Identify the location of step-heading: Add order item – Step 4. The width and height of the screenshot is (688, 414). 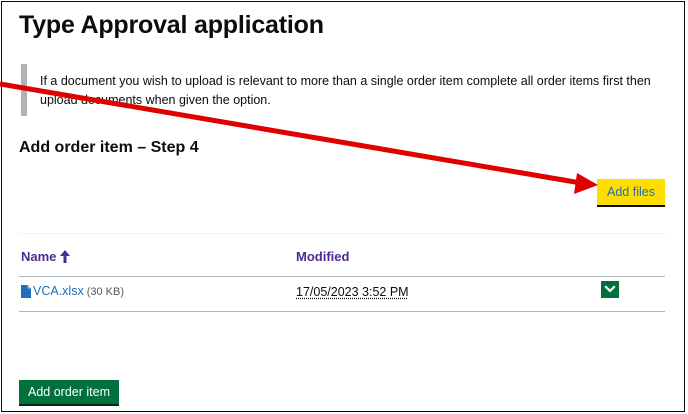
(109, 147).